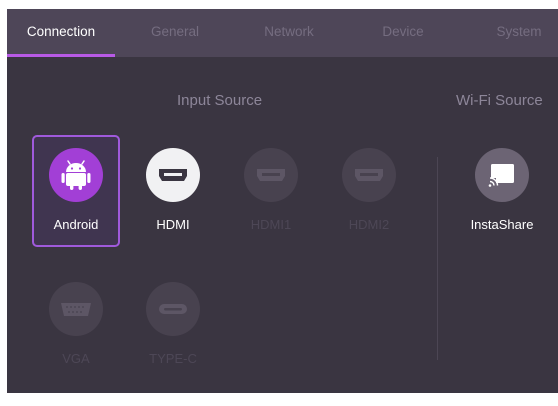  What do you see at coordinates (173, 309) in the screenshot?
I see `usb-c-port-icon` at bounding box center [173, 309].